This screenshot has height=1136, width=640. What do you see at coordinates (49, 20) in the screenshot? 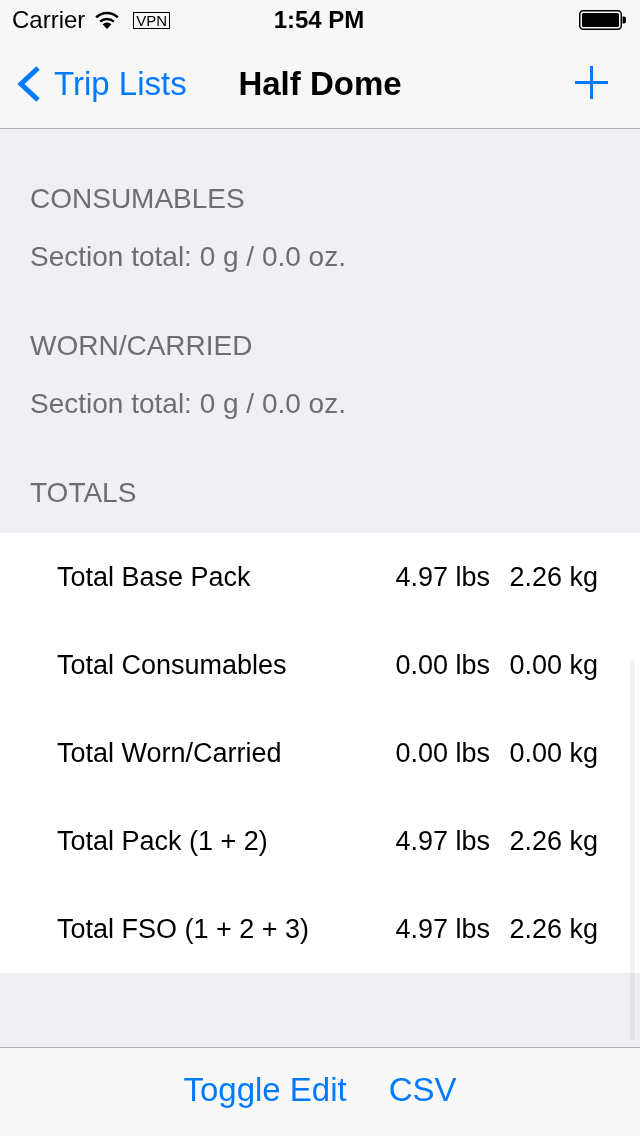
I see `carrier-name: Carrier` at bounding box center [49, 20].